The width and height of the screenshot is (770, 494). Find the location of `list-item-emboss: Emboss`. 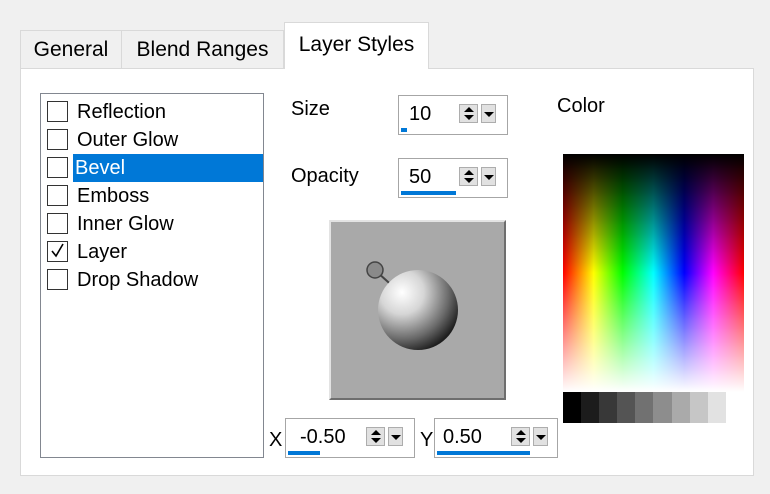

list-item-emboss: Emboss is located at coordinates (155, 196).